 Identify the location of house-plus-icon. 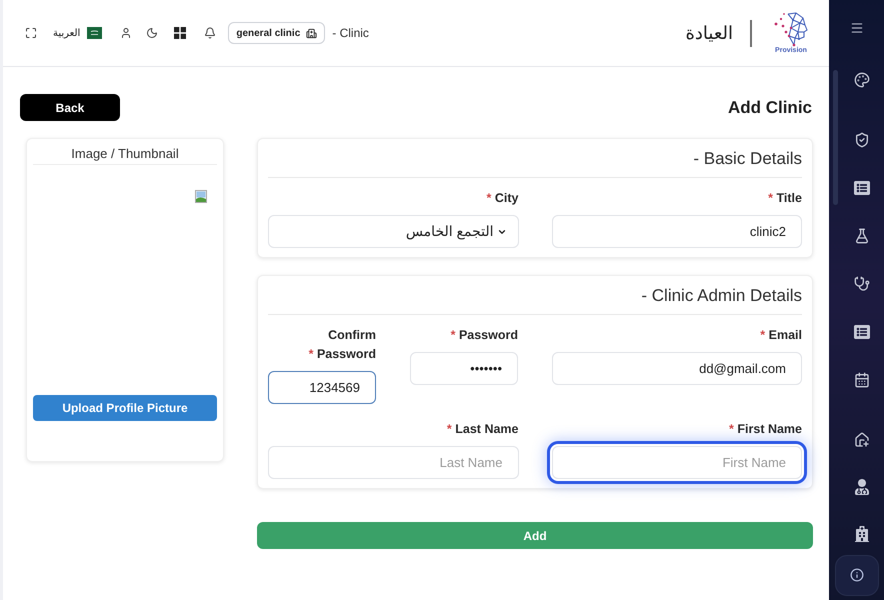
(862, 440).